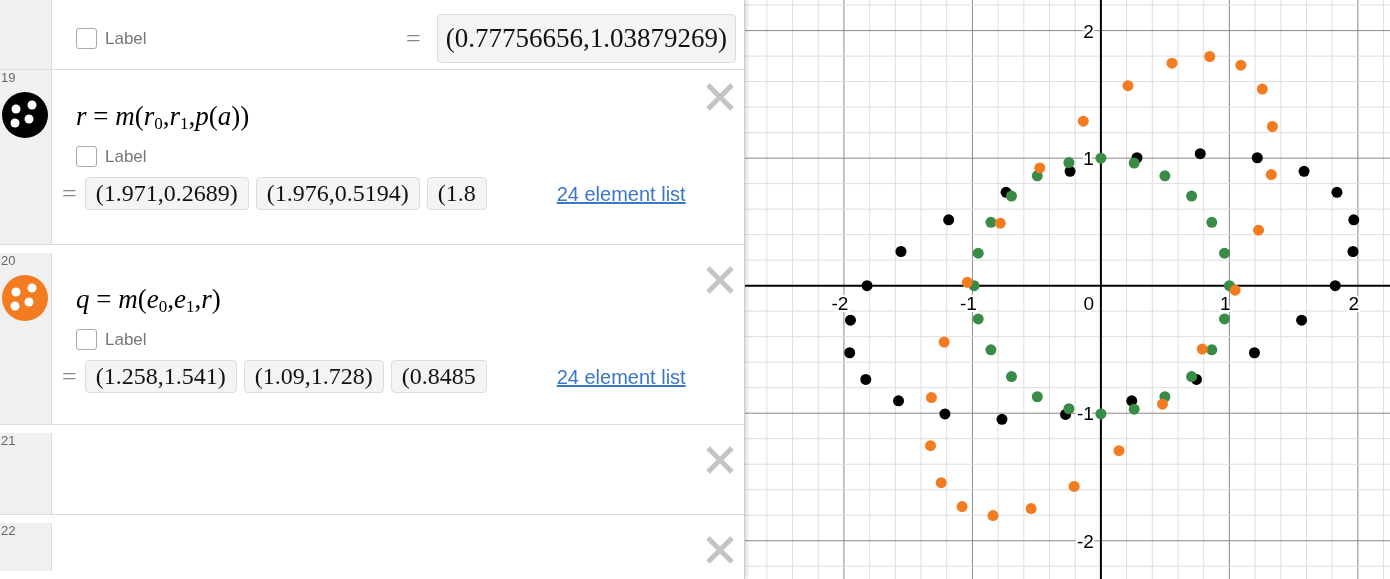 Image resolution: width=1390 pixels, height=579 pixels. I want to click on row-number: 20, so click(8, 260).